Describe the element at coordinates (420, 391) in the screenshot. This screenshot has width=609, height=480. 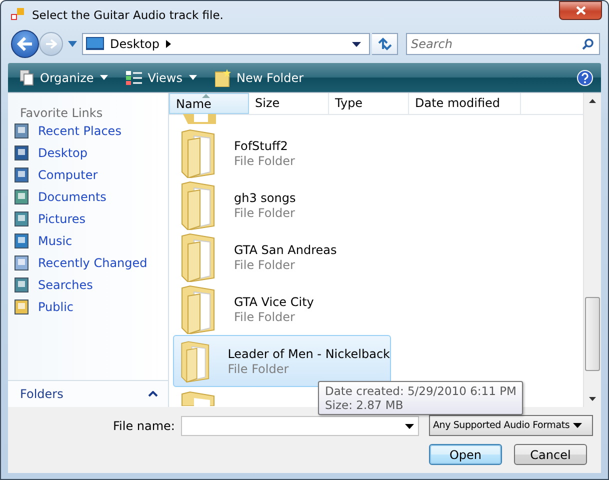
I see `tooltip-text: Date created: 5/29/2010 6:11 PM` at that location.